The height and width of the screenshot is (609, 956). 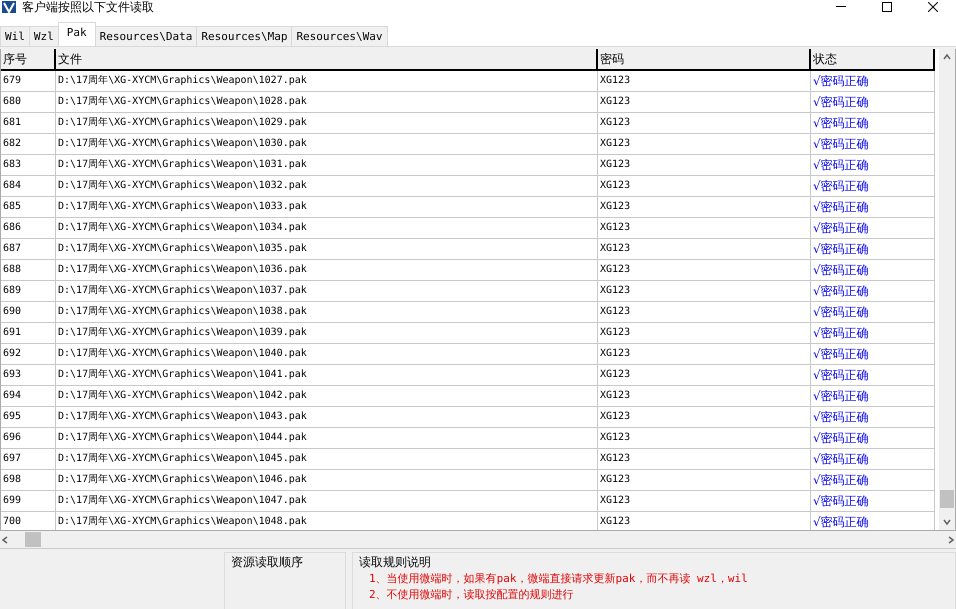 I want to click on scroll-left-icon, so click(x=5, y=539).